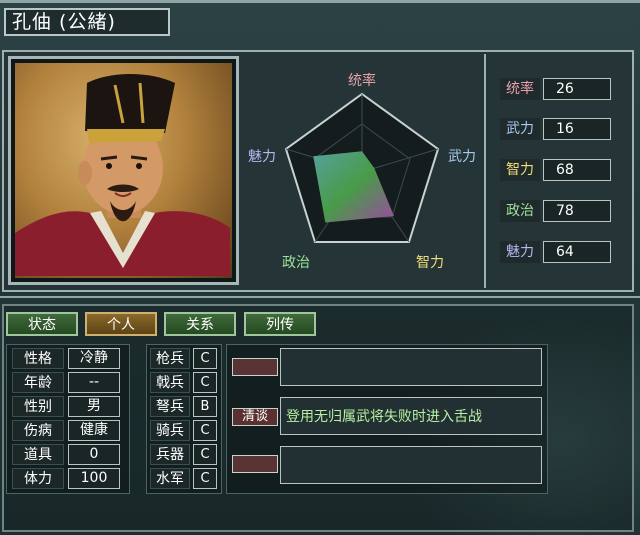 Image resolution: width=640 pixels, height=535 pixels. I want to click on unit-label: 枪兵, so click(170, 358).